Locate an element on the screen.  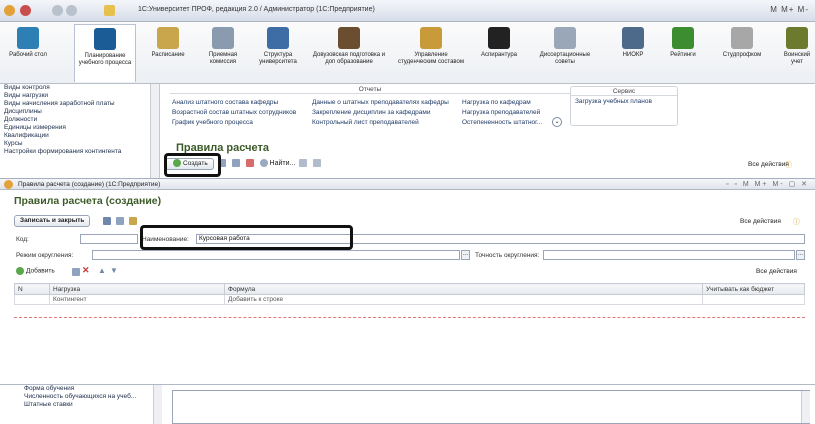
description-textarea is located at coordinates (491, 407).